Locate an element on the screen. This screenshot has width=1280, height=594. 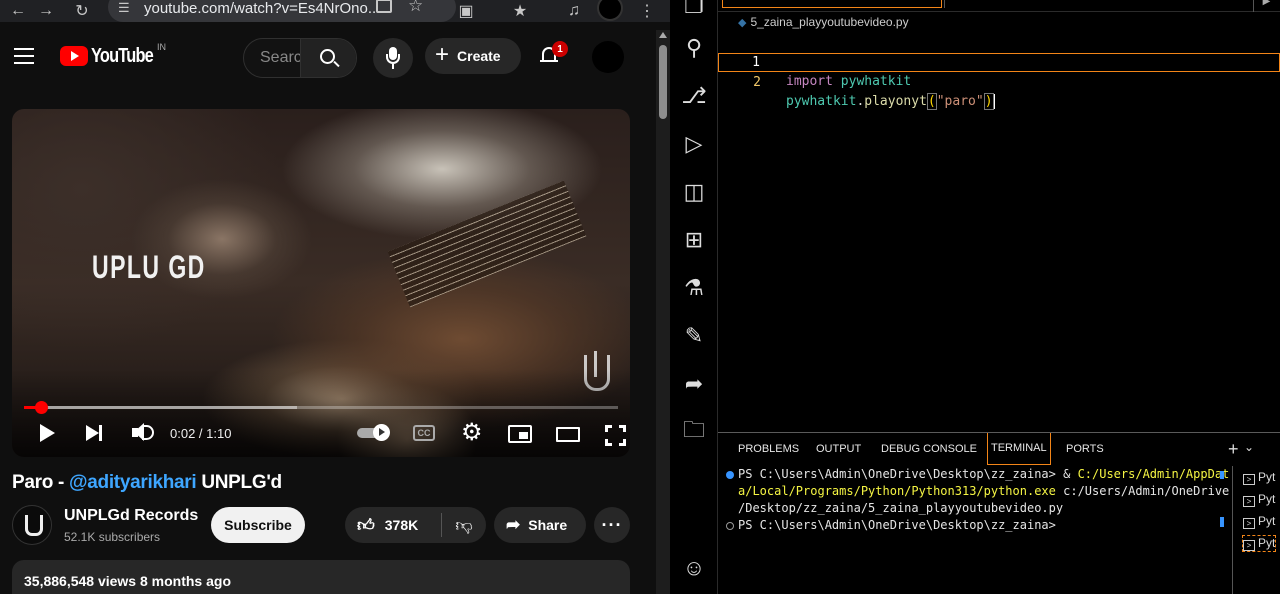
tab-ports: PORTS is located at coordinates (1085, 449).